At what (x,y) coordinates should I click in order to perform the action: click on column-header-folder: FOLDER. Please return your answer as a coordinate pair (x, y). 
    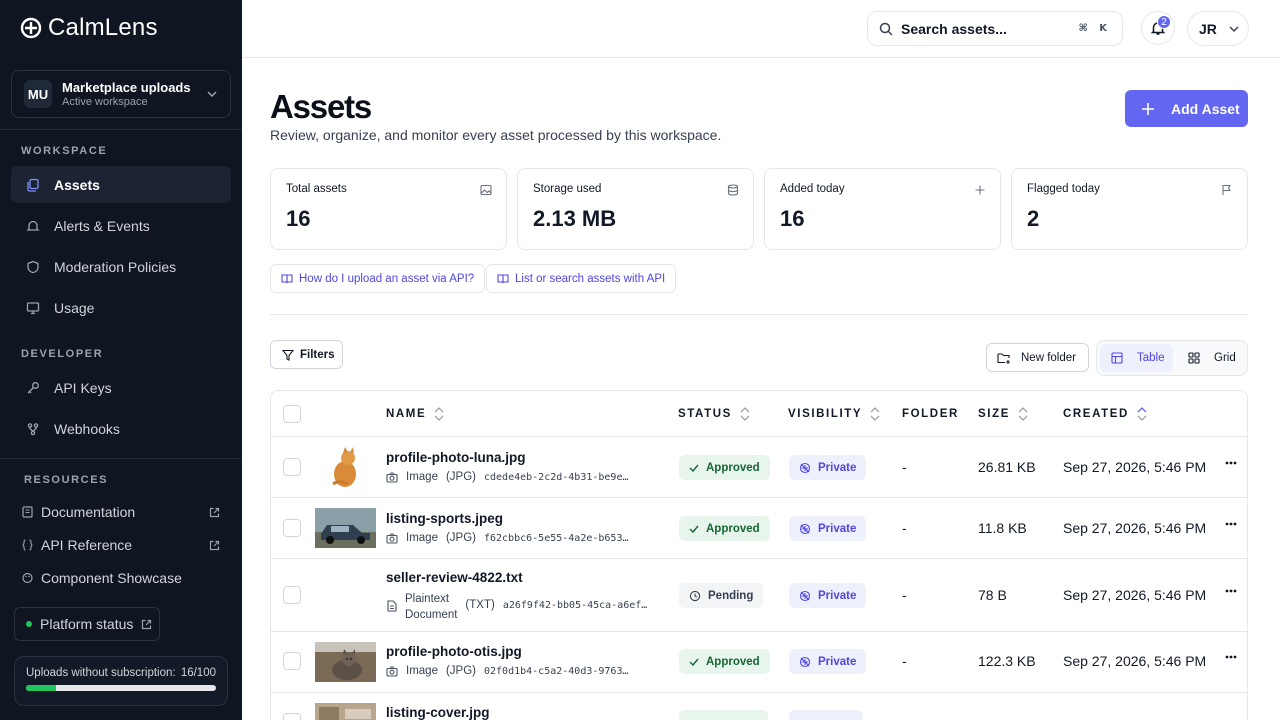
    Looking at the image, I should click on (930, 414).